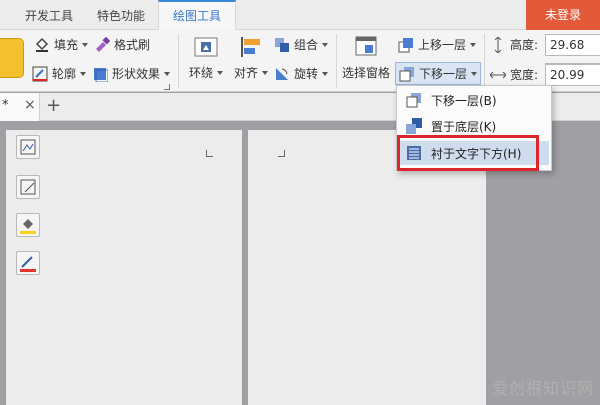  What do you see at coordinates (121, 15) in the screenshot?
I see `tab-special-features: 特色功能` at bounding box center [121, 15].